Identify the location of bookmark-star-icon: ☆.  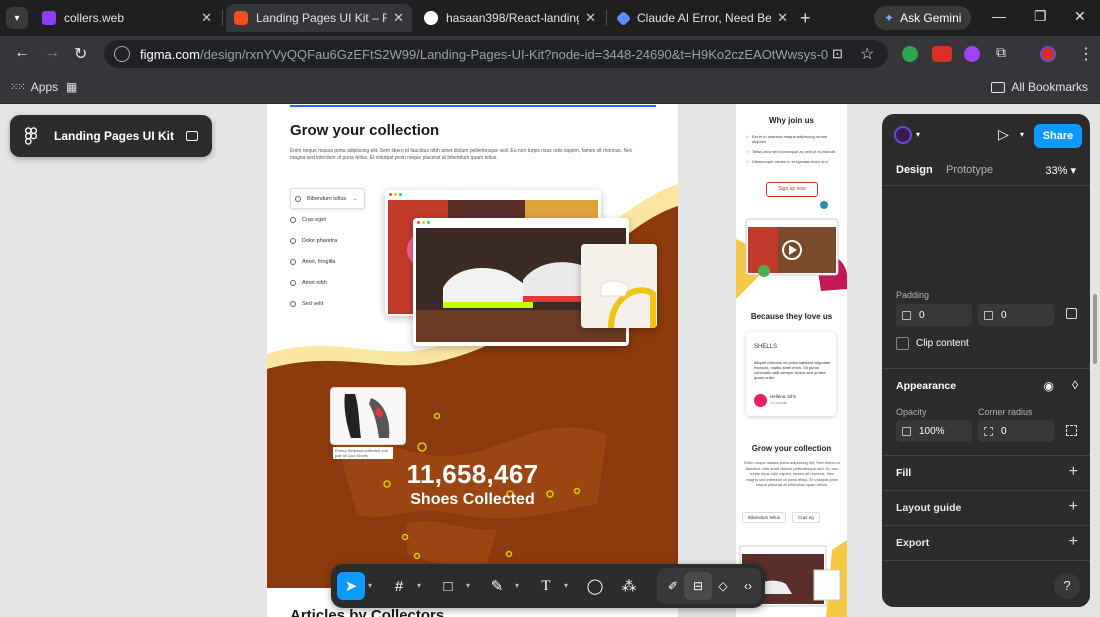
(867, 54).